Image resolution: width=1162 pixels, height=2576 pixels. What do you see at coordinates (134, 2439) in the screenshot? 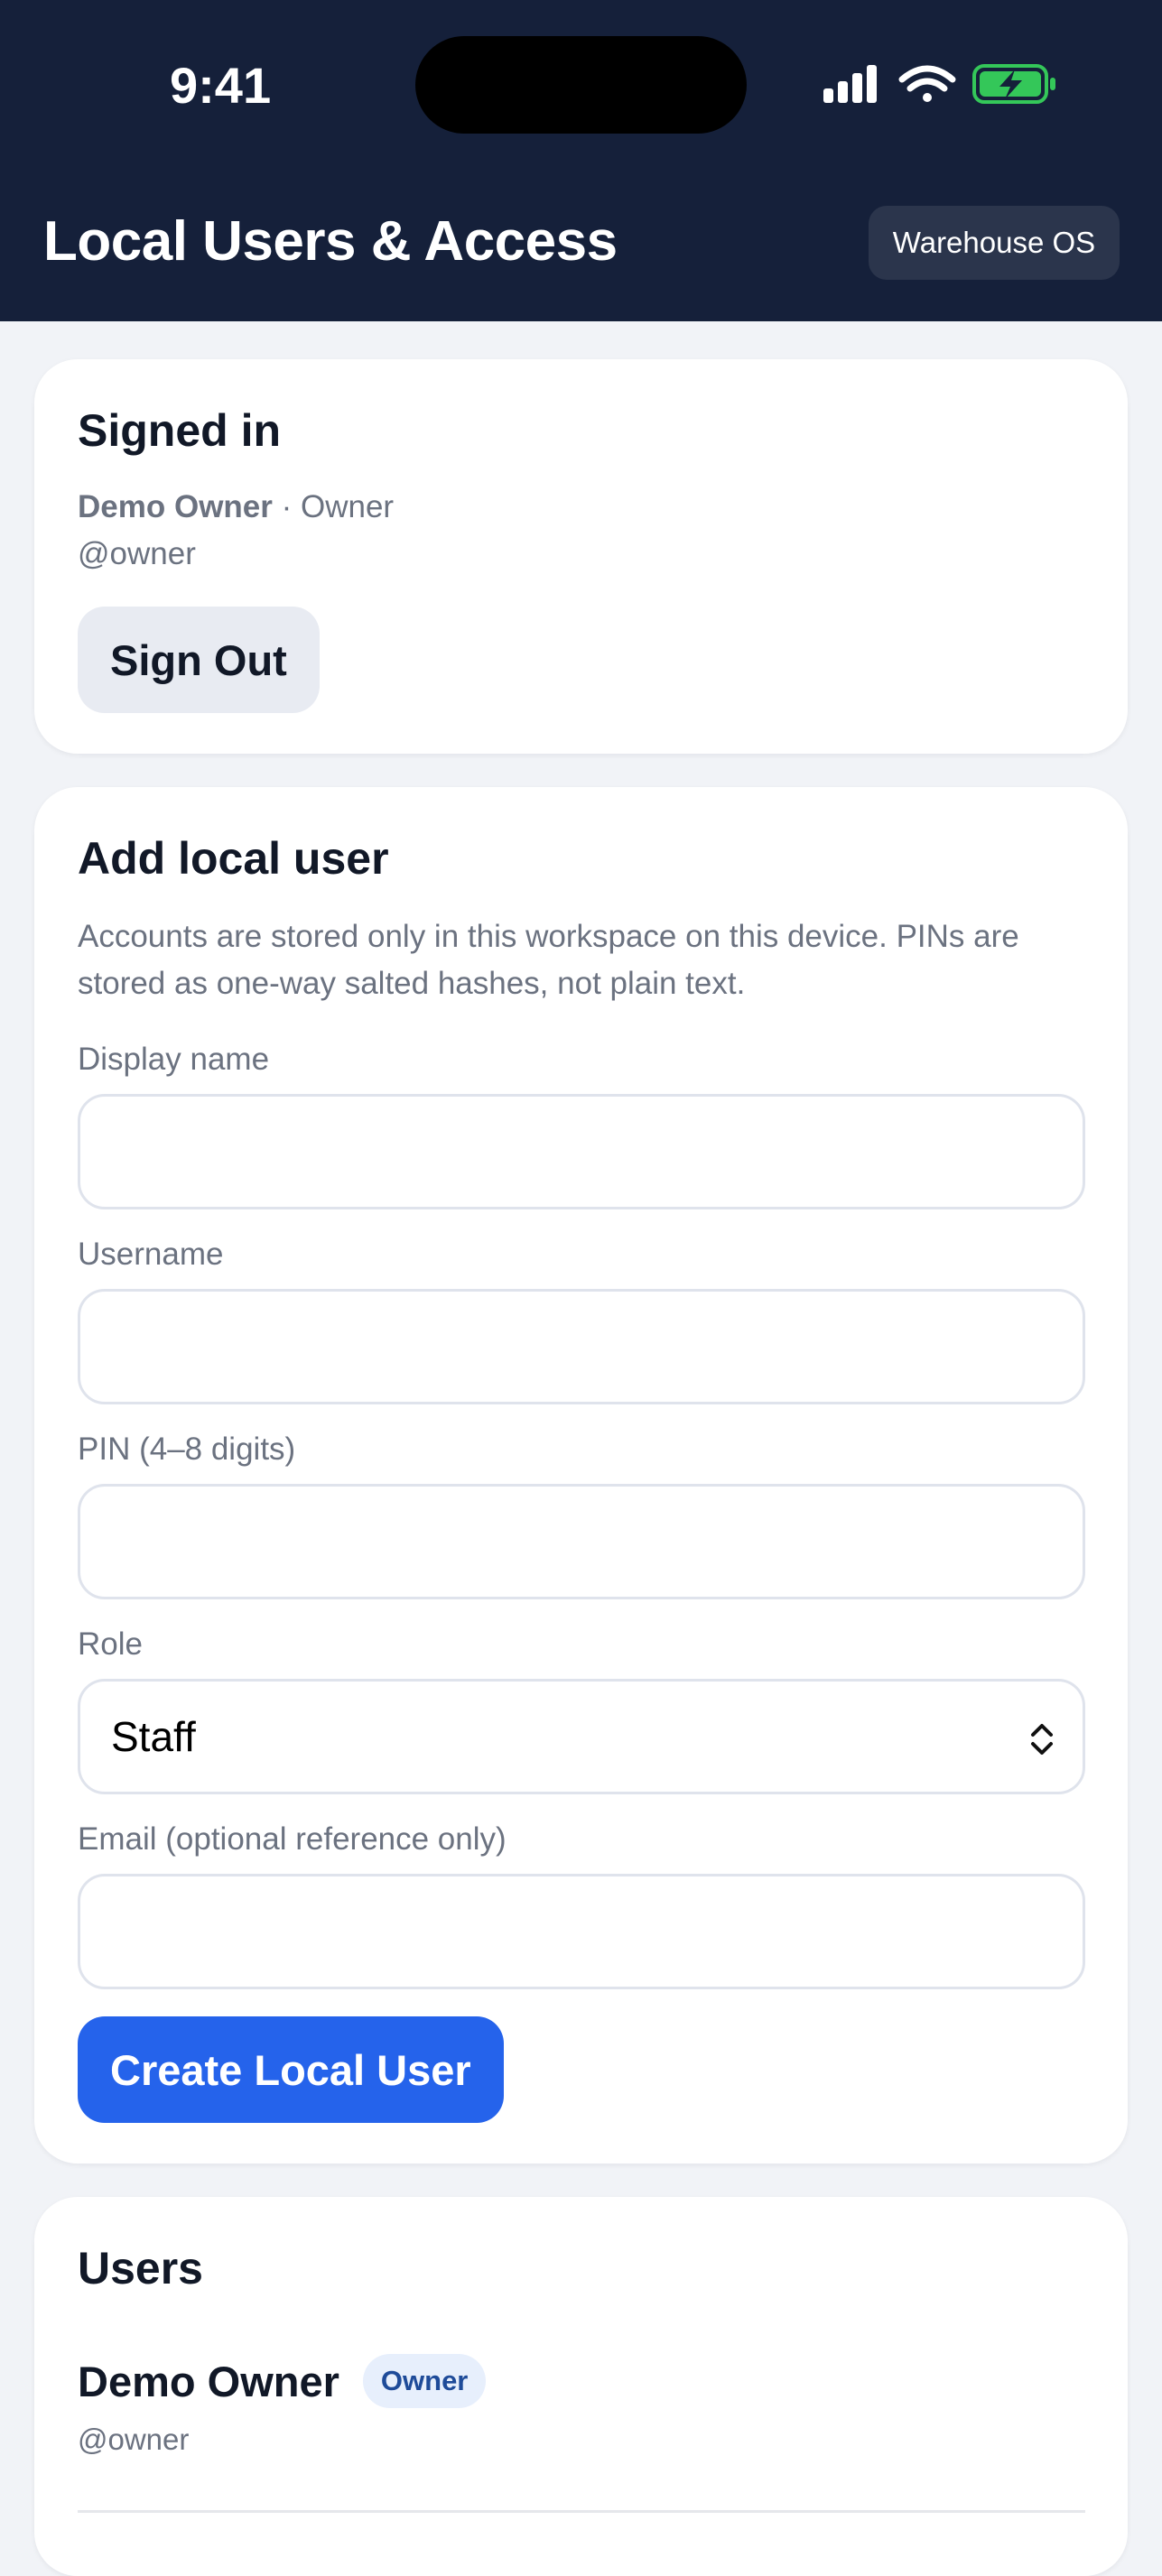
I see `user-handle: @owner` at bounding box center [134, 2439].